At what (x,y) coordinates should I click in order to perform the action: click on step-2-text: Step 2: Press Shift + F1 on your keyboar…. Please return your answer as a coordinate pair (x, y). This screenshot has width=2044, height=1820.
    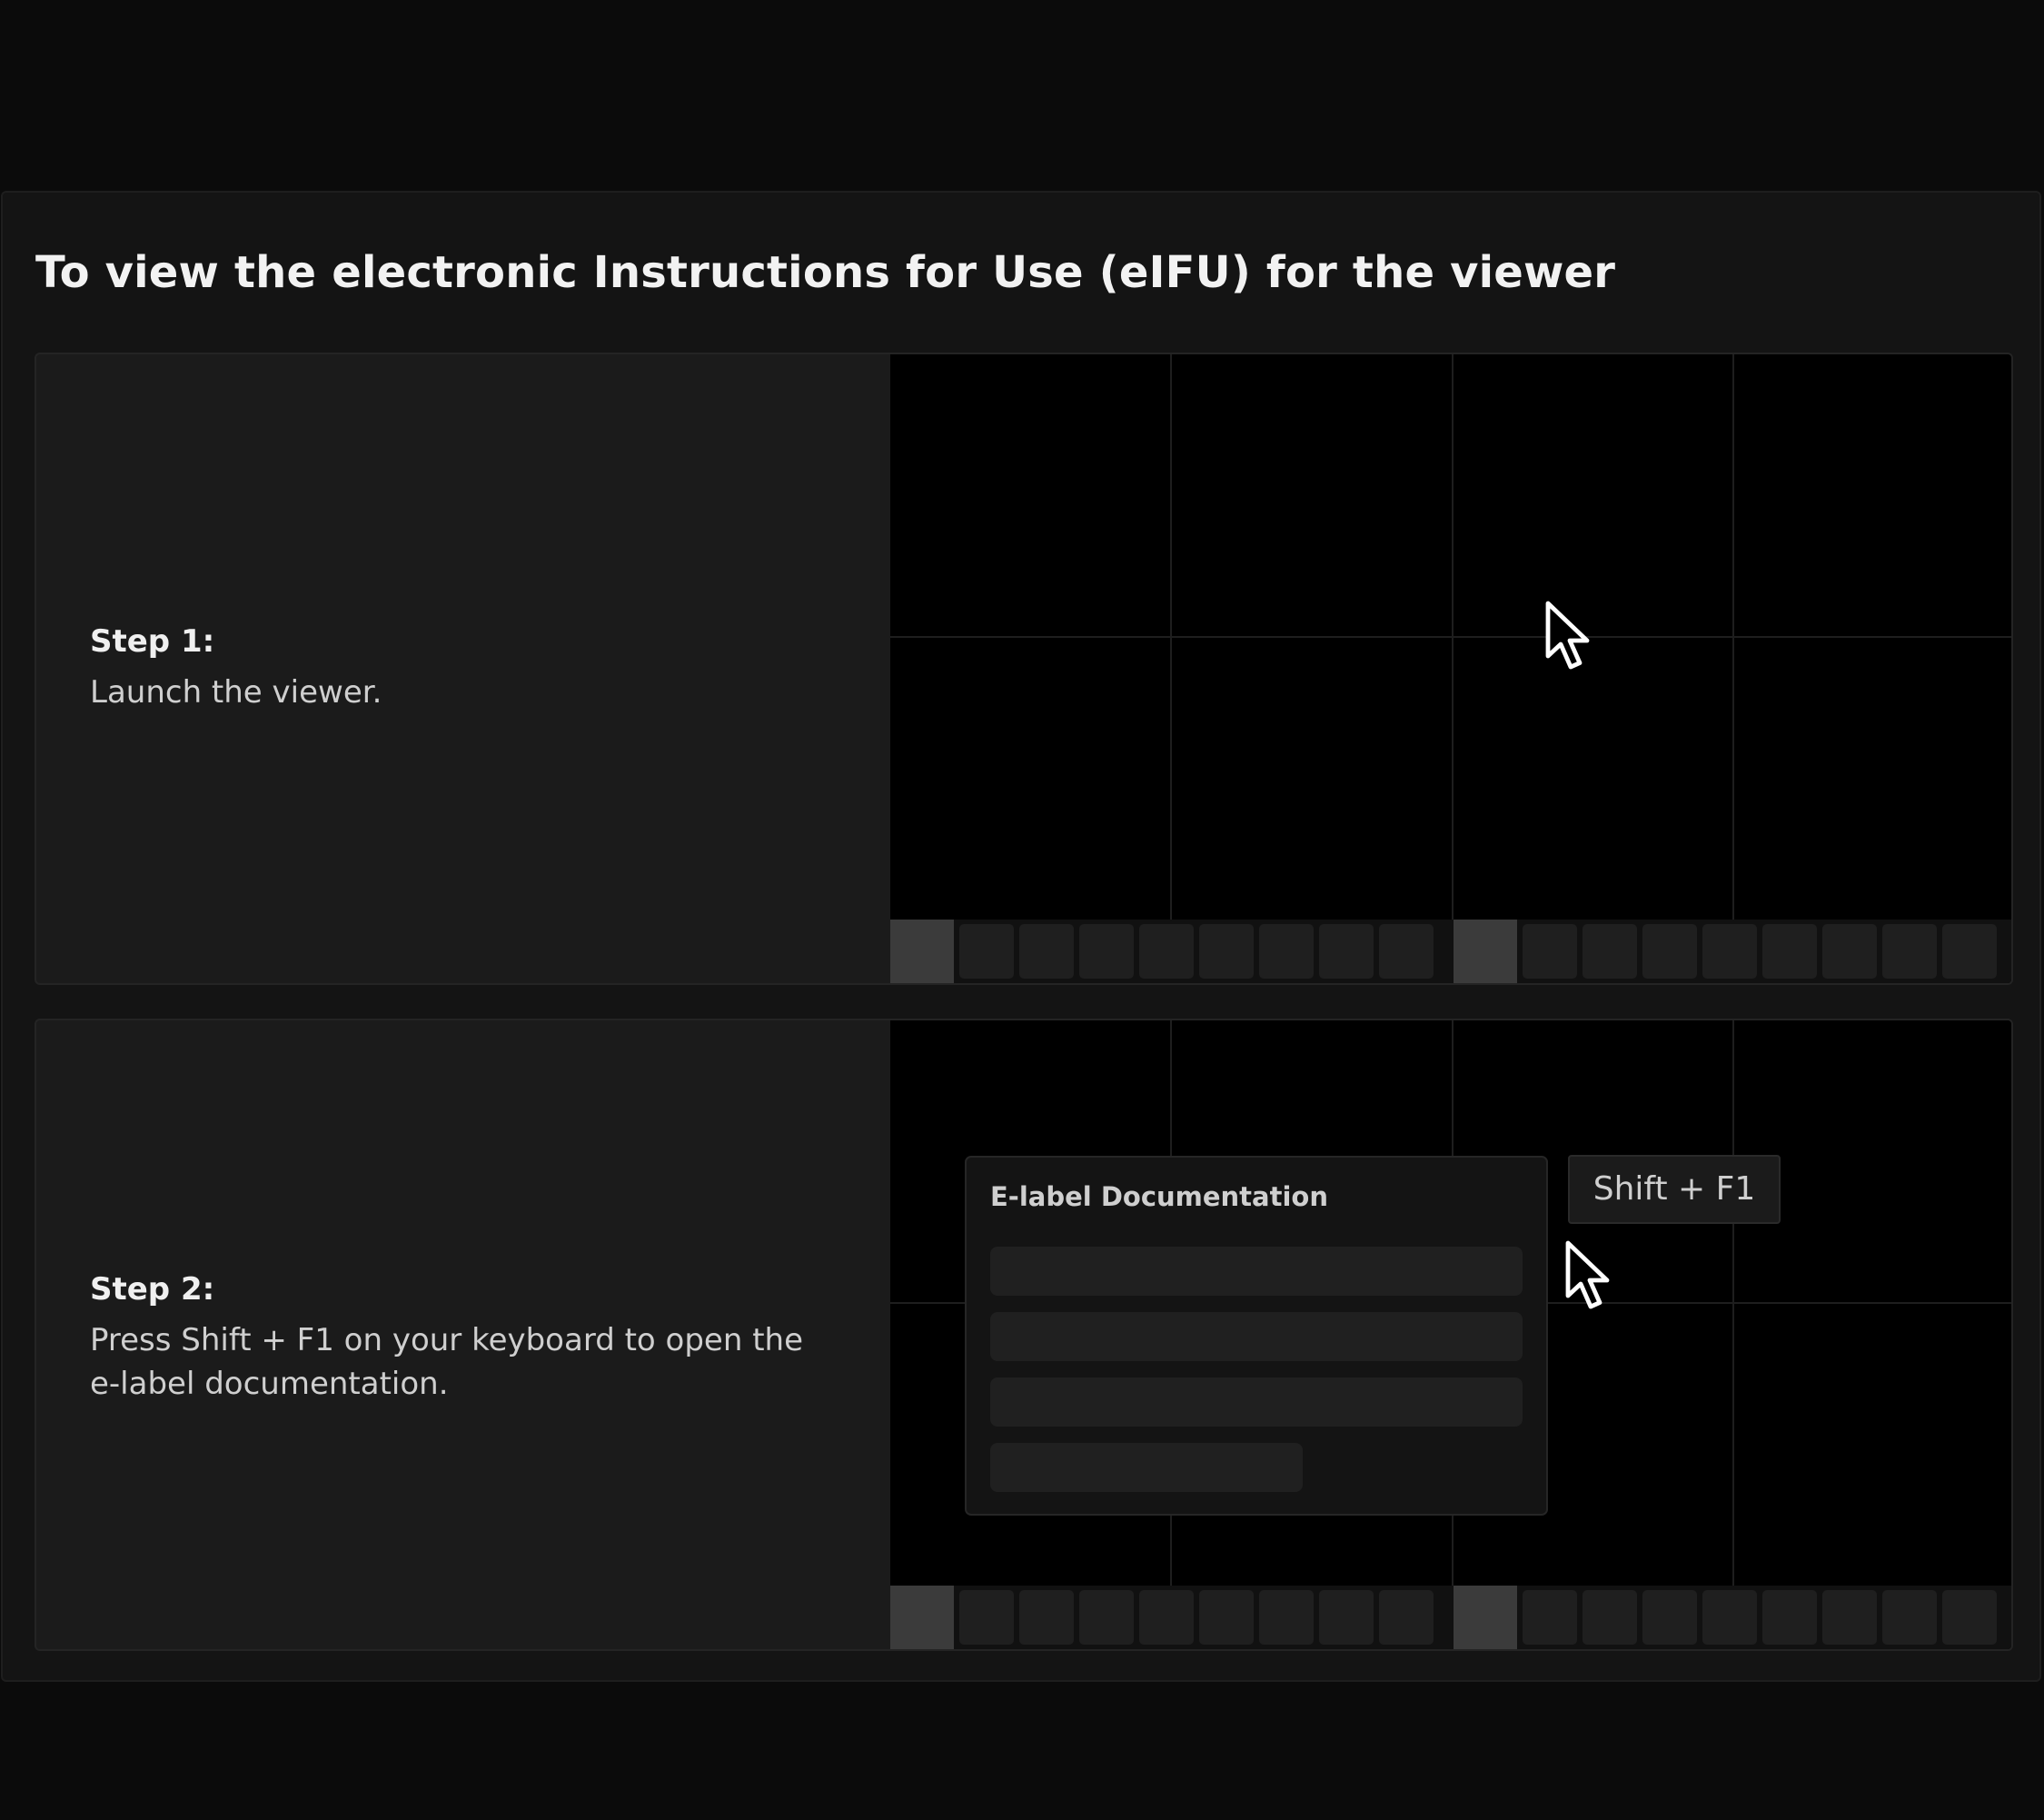
    Looking at the image, I should click on (463, 1339).